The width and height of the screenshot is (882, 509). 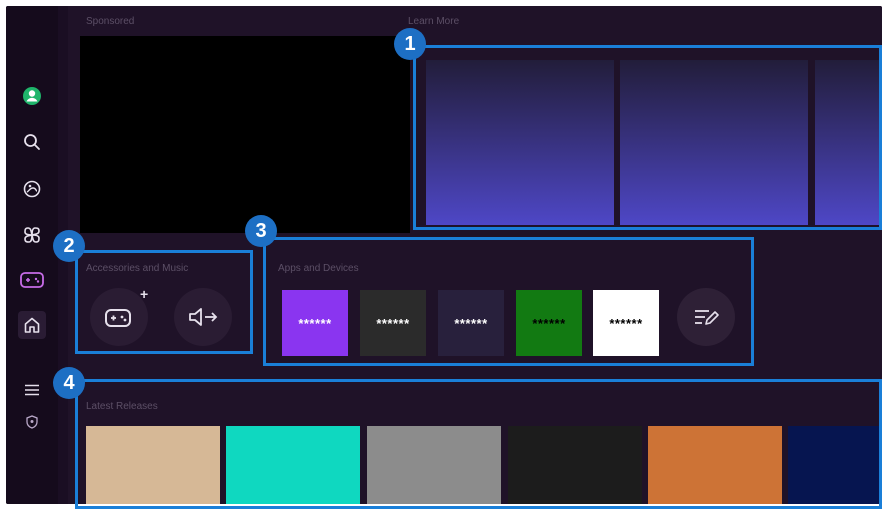 What do you see at coordinates (69, 383) in the screenshot?
I see `callout-badge-4: 4` at bounding box center [69, 383].